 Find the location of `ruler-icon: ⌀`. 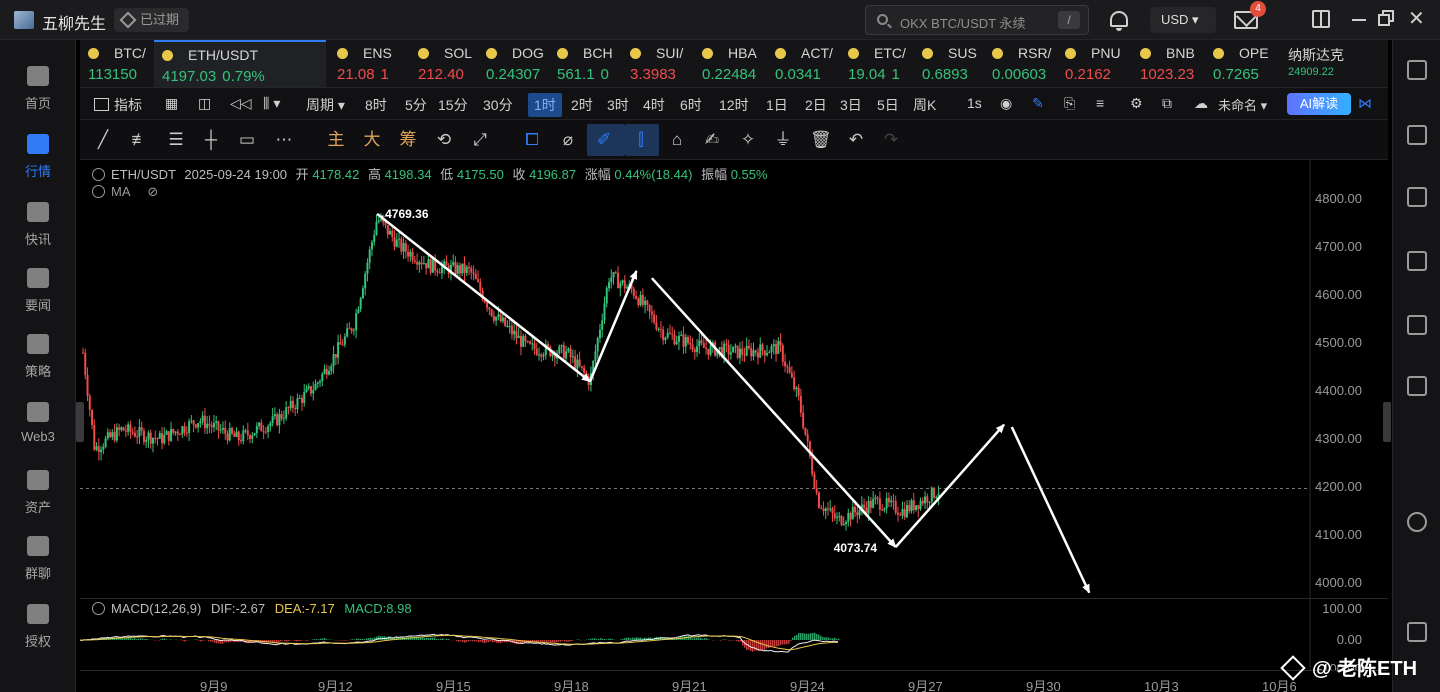

ruler-icon: ⌀ is located at coordinates (568, 140).